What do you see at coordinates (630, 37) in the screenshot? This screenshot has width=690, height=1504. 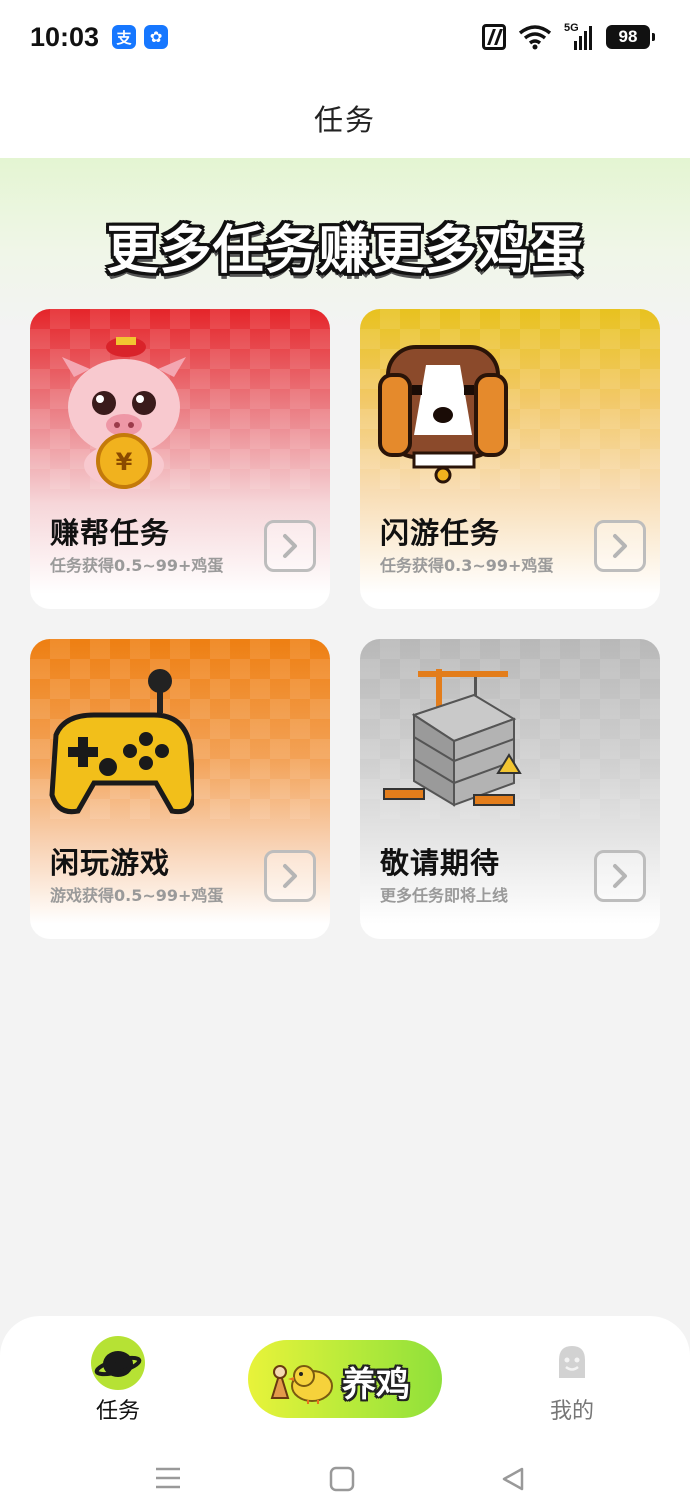 I see `battery-indicator: 98` at bounding box center [630, 37].